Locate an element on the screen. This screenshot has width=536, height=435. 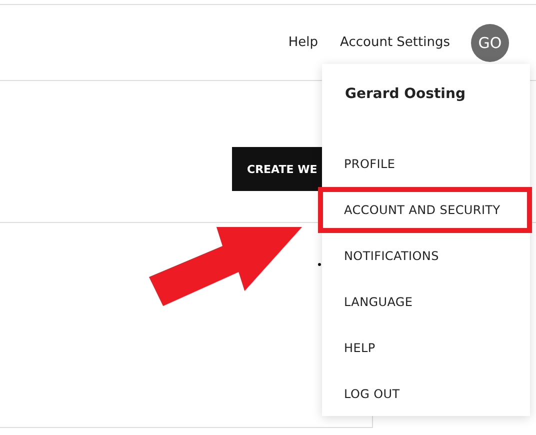
avatar-button: GO is located at coordinates (490, 43).